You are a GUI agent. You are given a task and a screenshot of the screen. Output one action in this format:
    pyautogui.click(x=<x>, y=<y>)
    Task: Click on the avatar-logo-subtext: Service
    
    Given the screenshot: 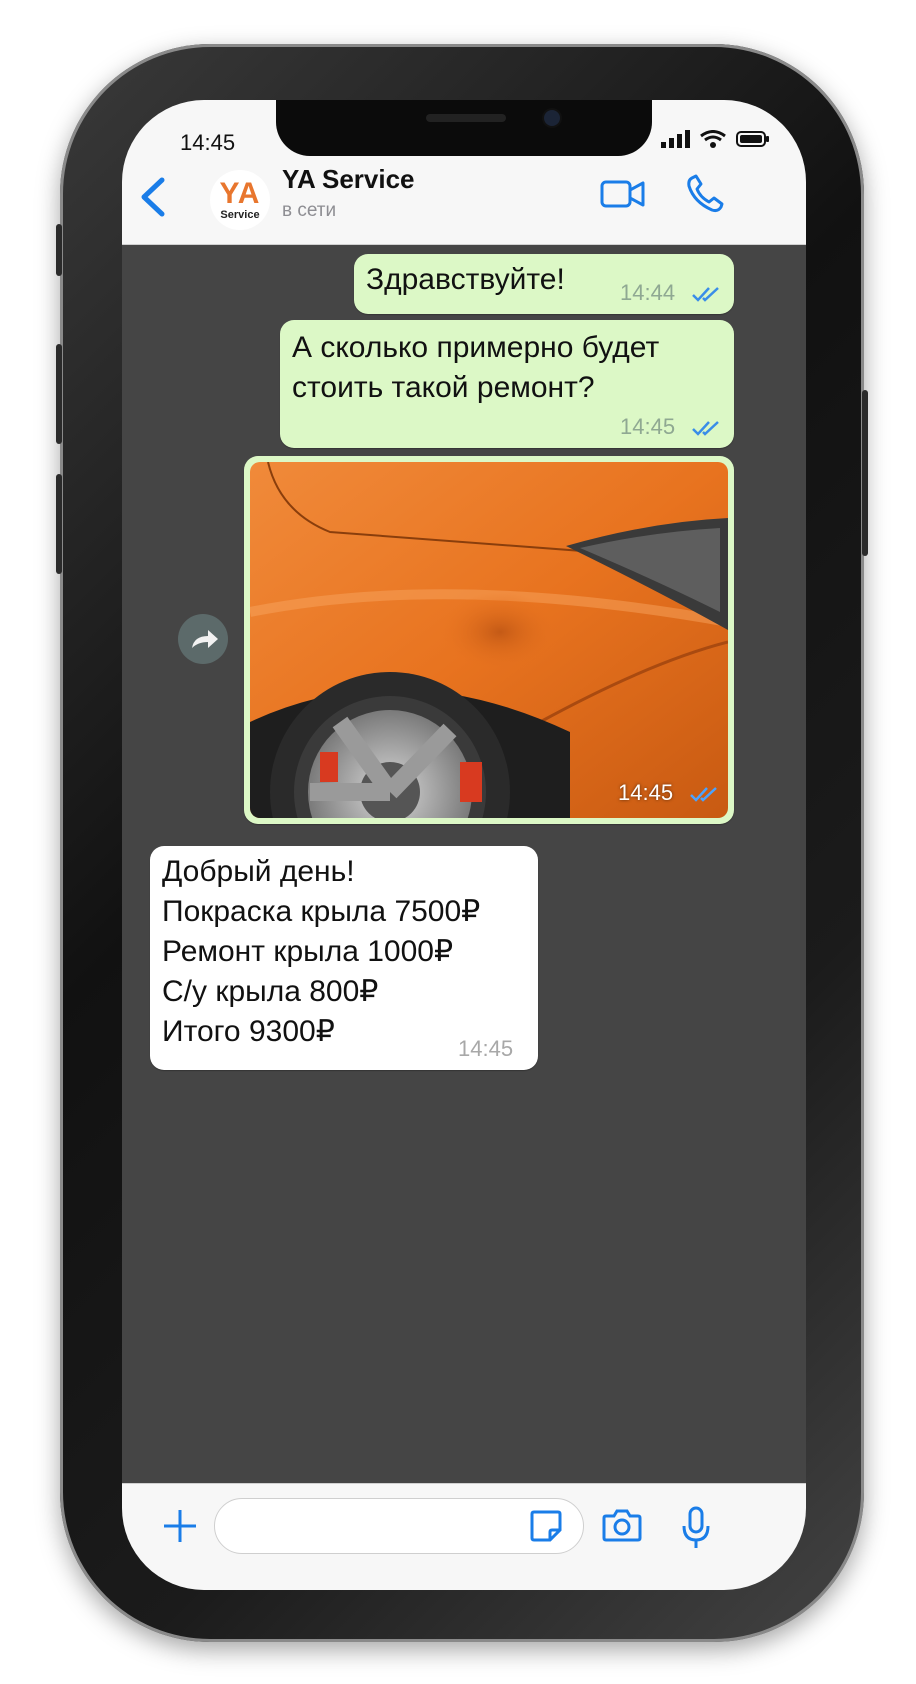 What is the action you would take?
    pyautogui.click(x=240, y=215)
    